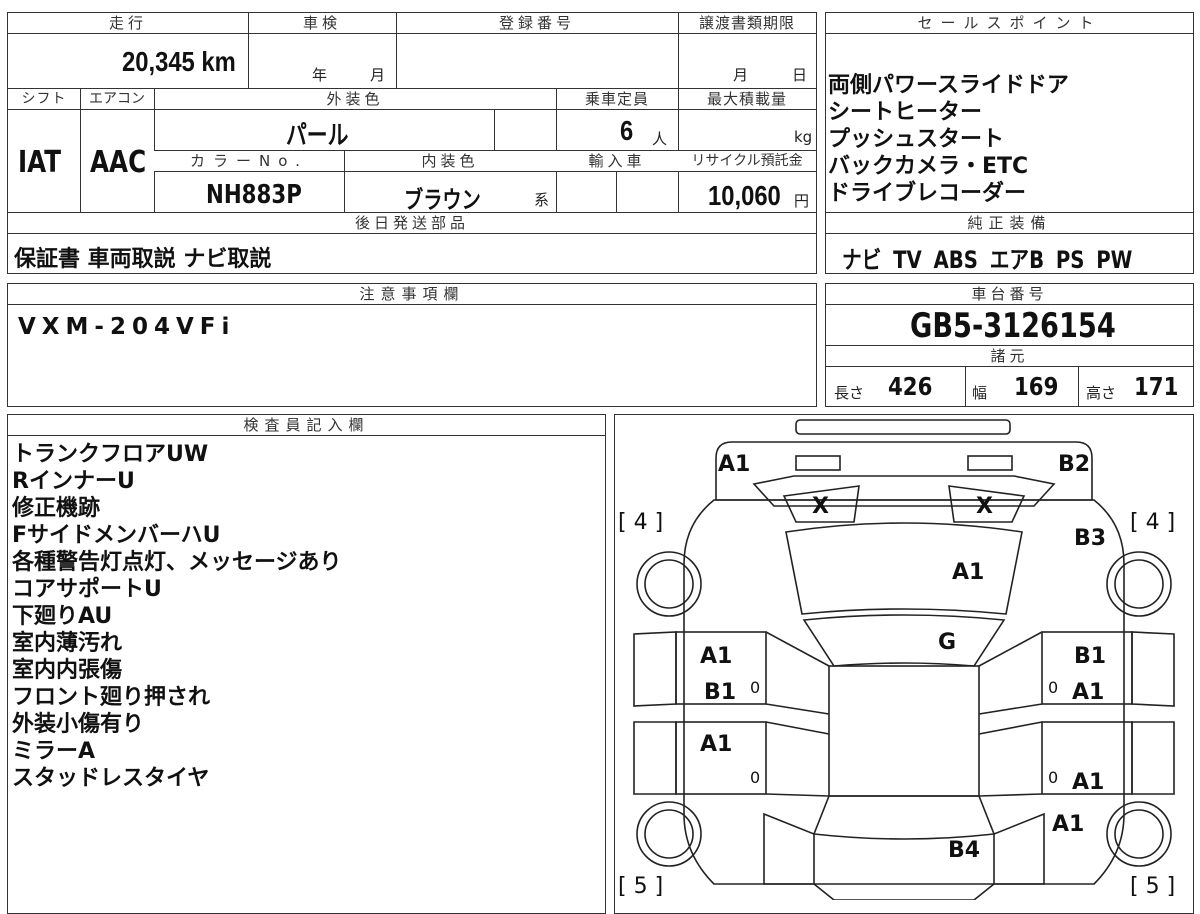 The image size is (1200, 914). What do you see at coordinates (849, 393) in the screenshot?
I see `length-label: 長さ` at bounding box center [849, 393].